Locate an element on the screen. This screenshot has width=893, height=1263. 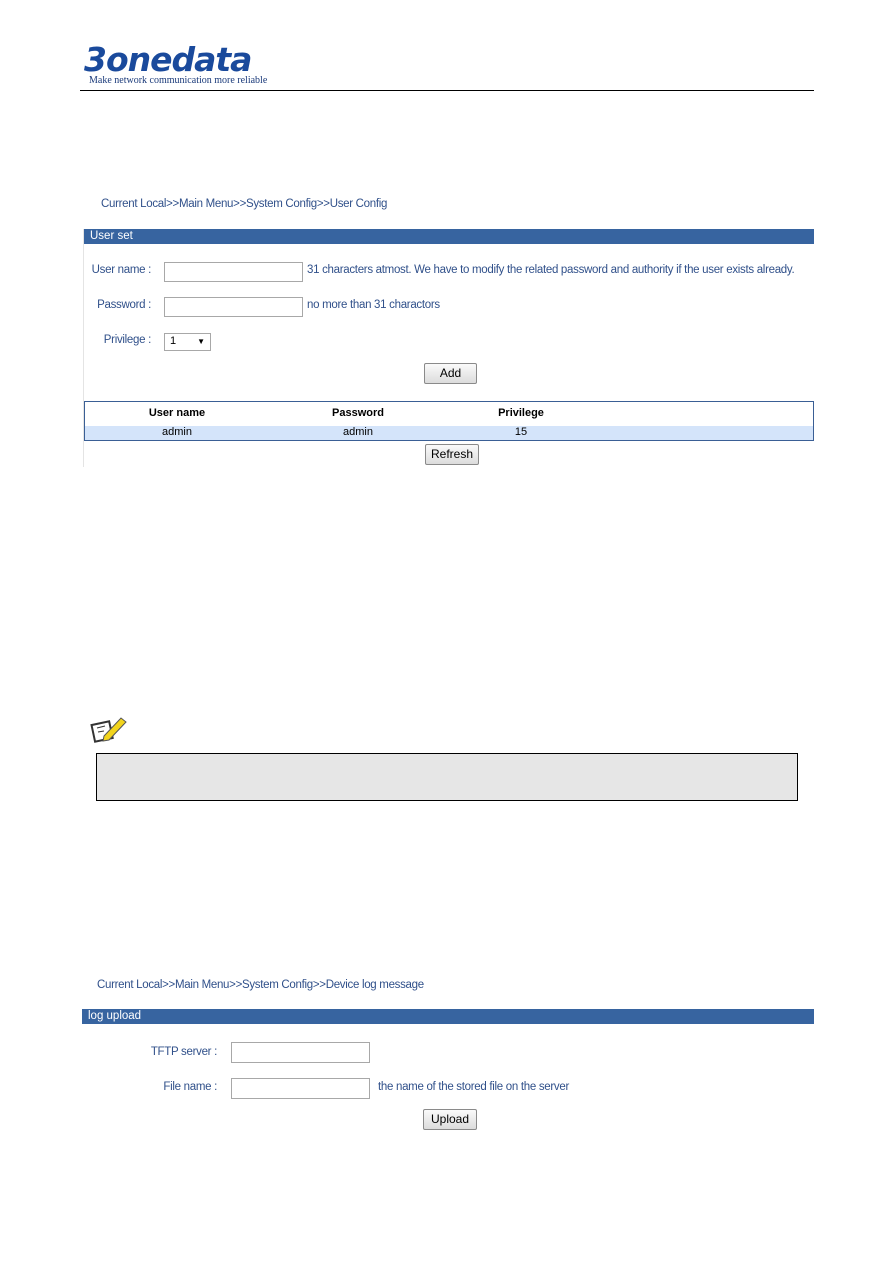
brand-tagline: Make network communication more reliable is located at coordinates (178, 80).